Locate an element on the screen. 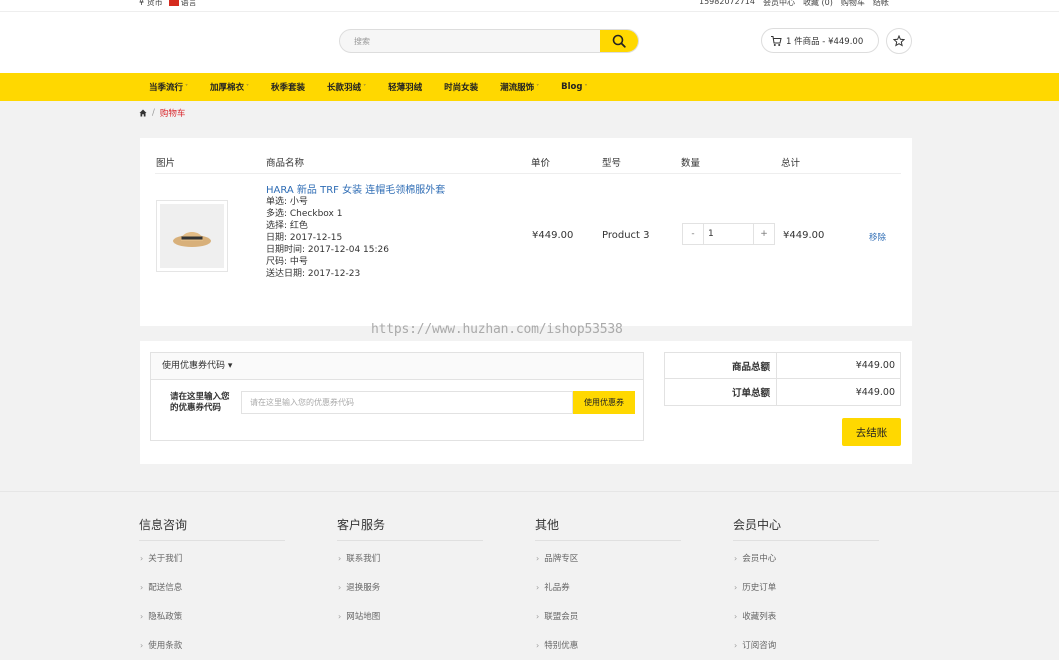 The image size is (1059, 660). nav-item-label: 潮流服饰 is located at coordinates (517, 88).